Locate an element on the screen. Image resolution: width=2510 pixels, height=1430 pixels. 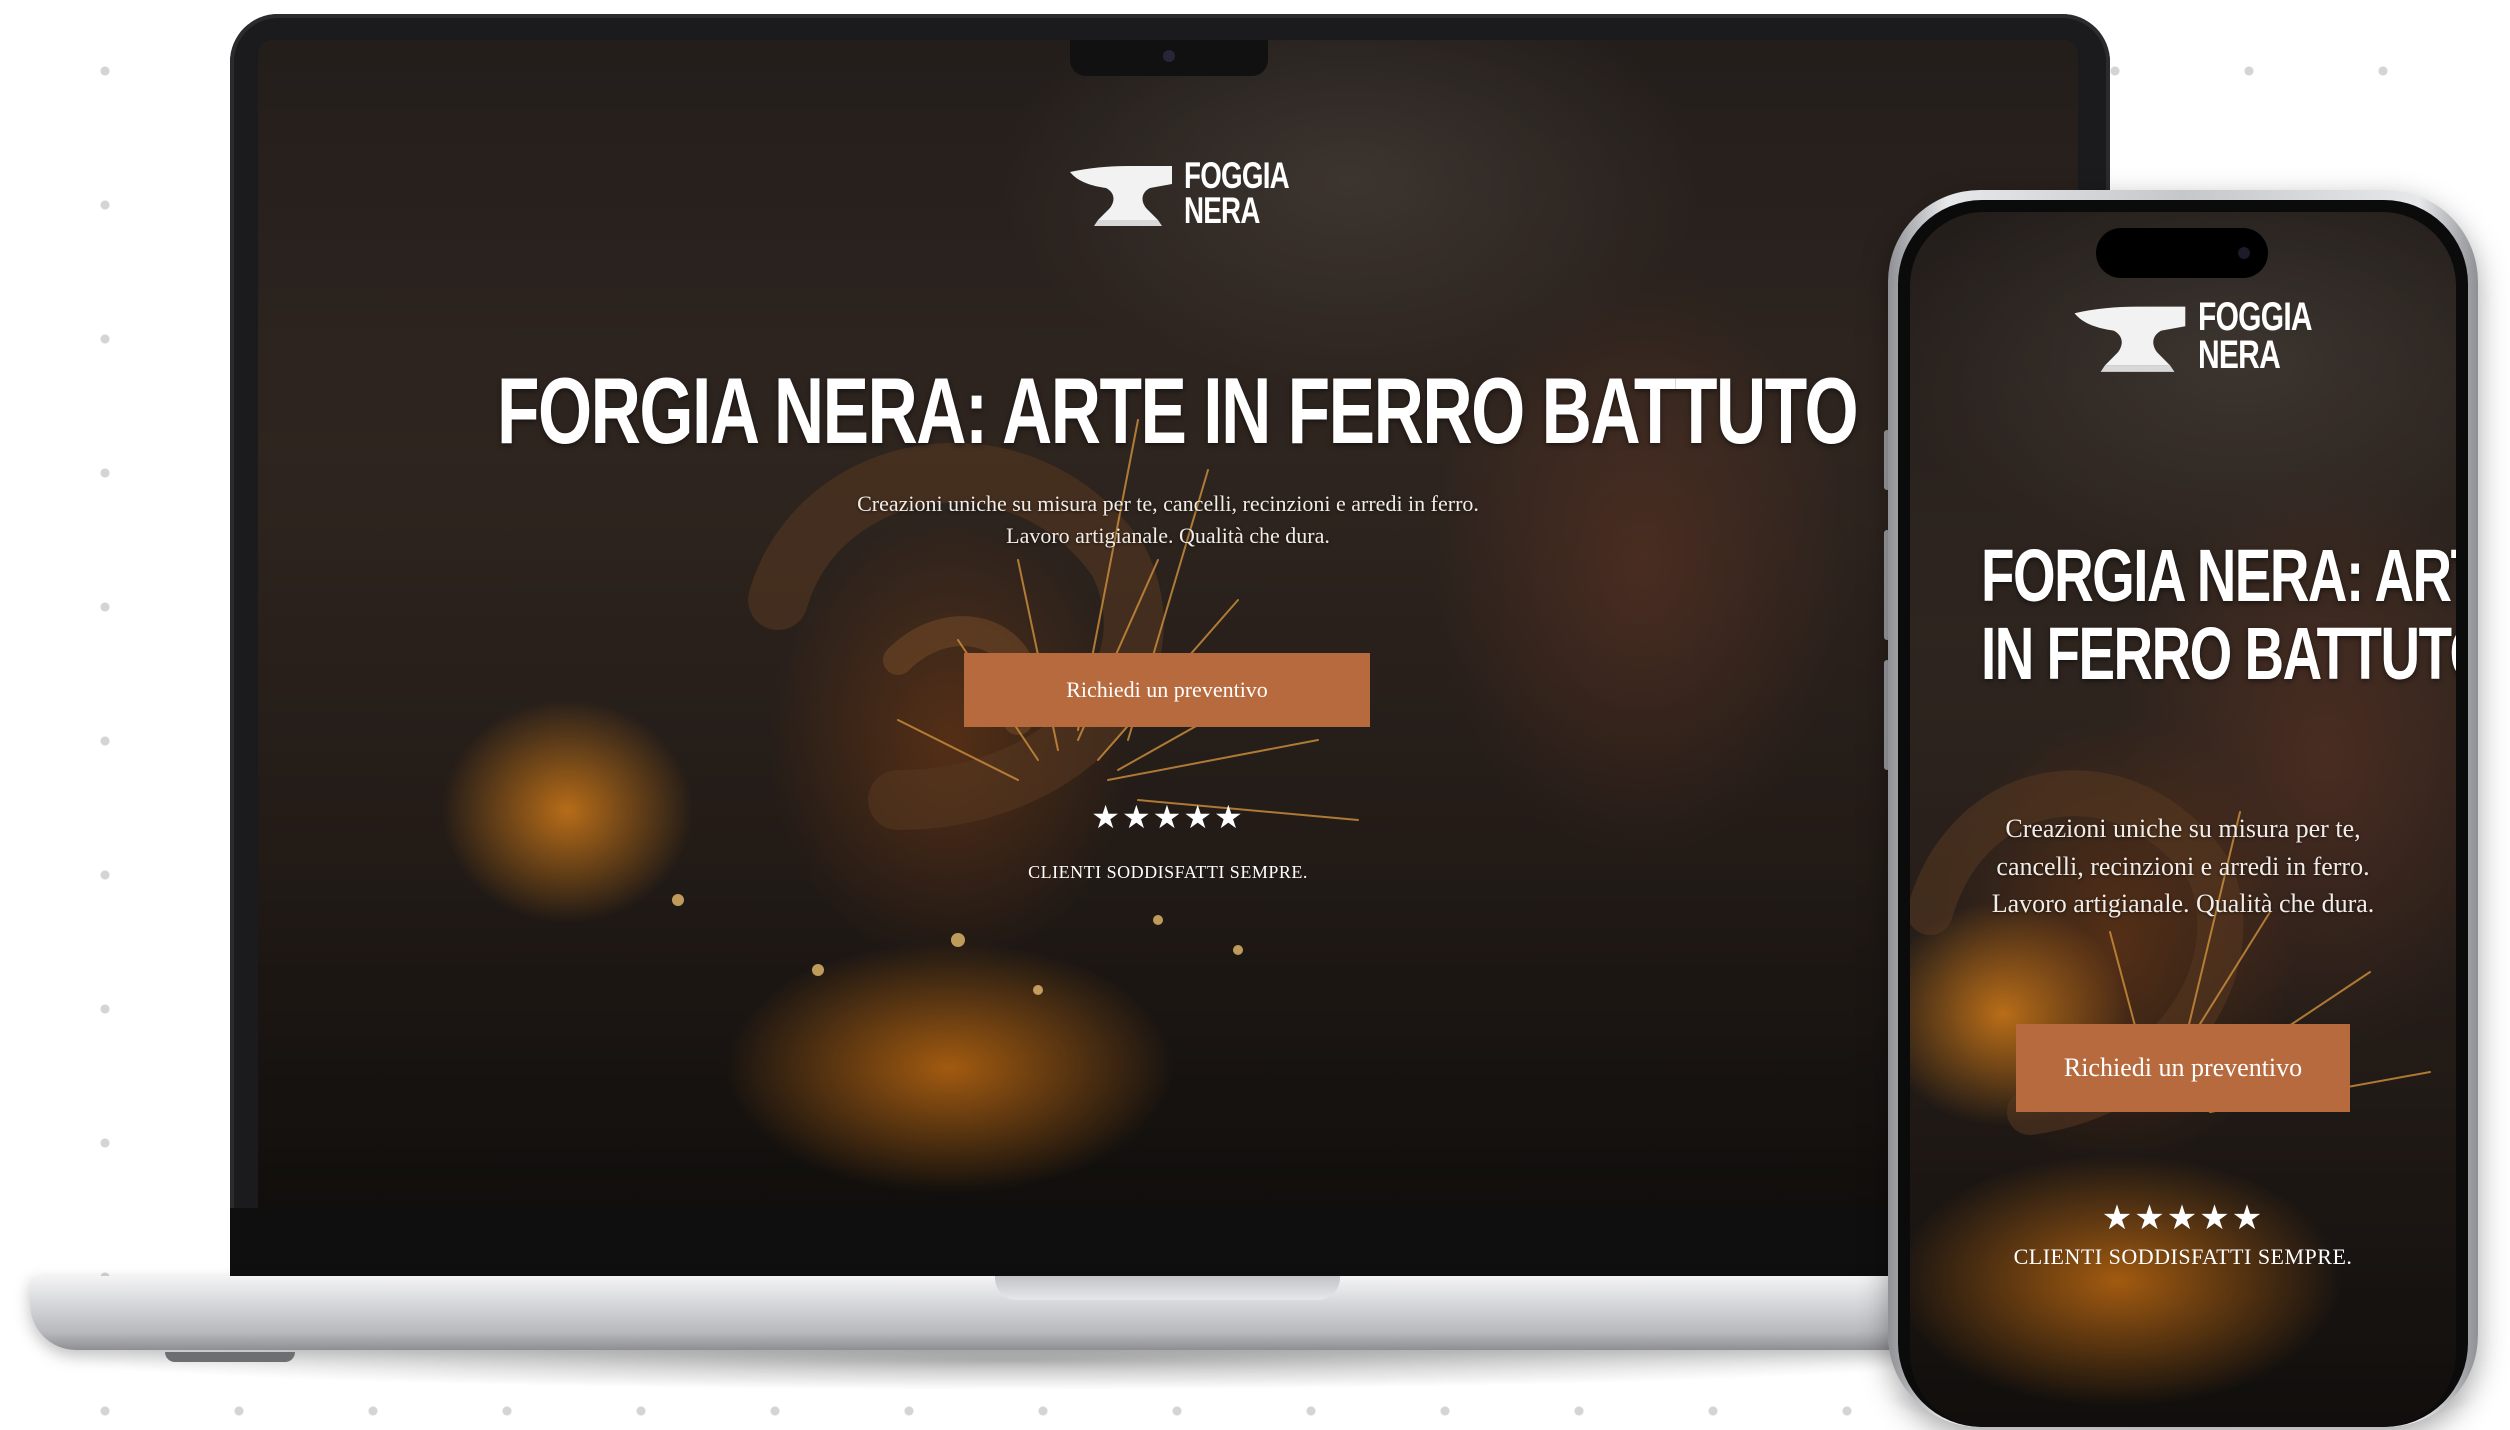
laptop-bezel is located at coordinates (1170, 1243).